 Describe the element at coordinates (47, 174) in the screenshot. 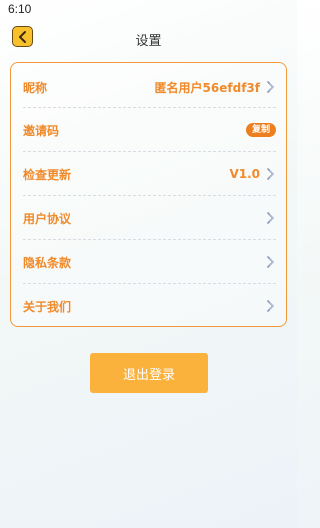

I see `check-update-label: 检查更新` at that location.